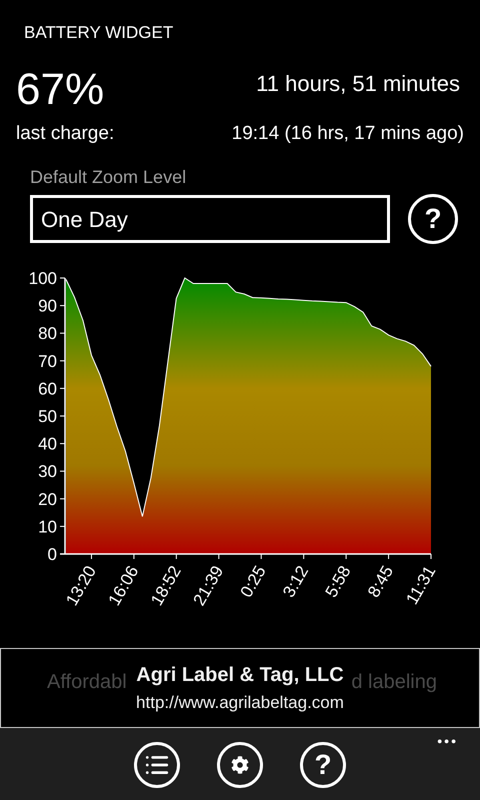 The width and height of the screenshot is (480, 800). I want to click on y-tick-label: 80, so click(47, 334).